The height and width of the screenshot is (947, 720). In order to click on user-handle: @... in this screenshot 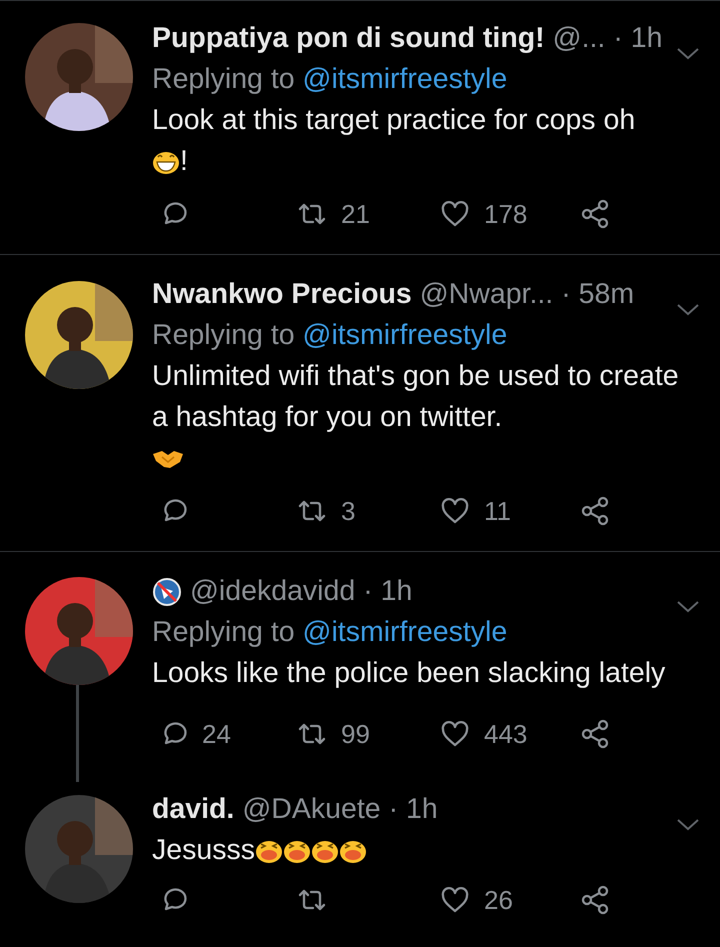, I will do `click(579, 38)`.